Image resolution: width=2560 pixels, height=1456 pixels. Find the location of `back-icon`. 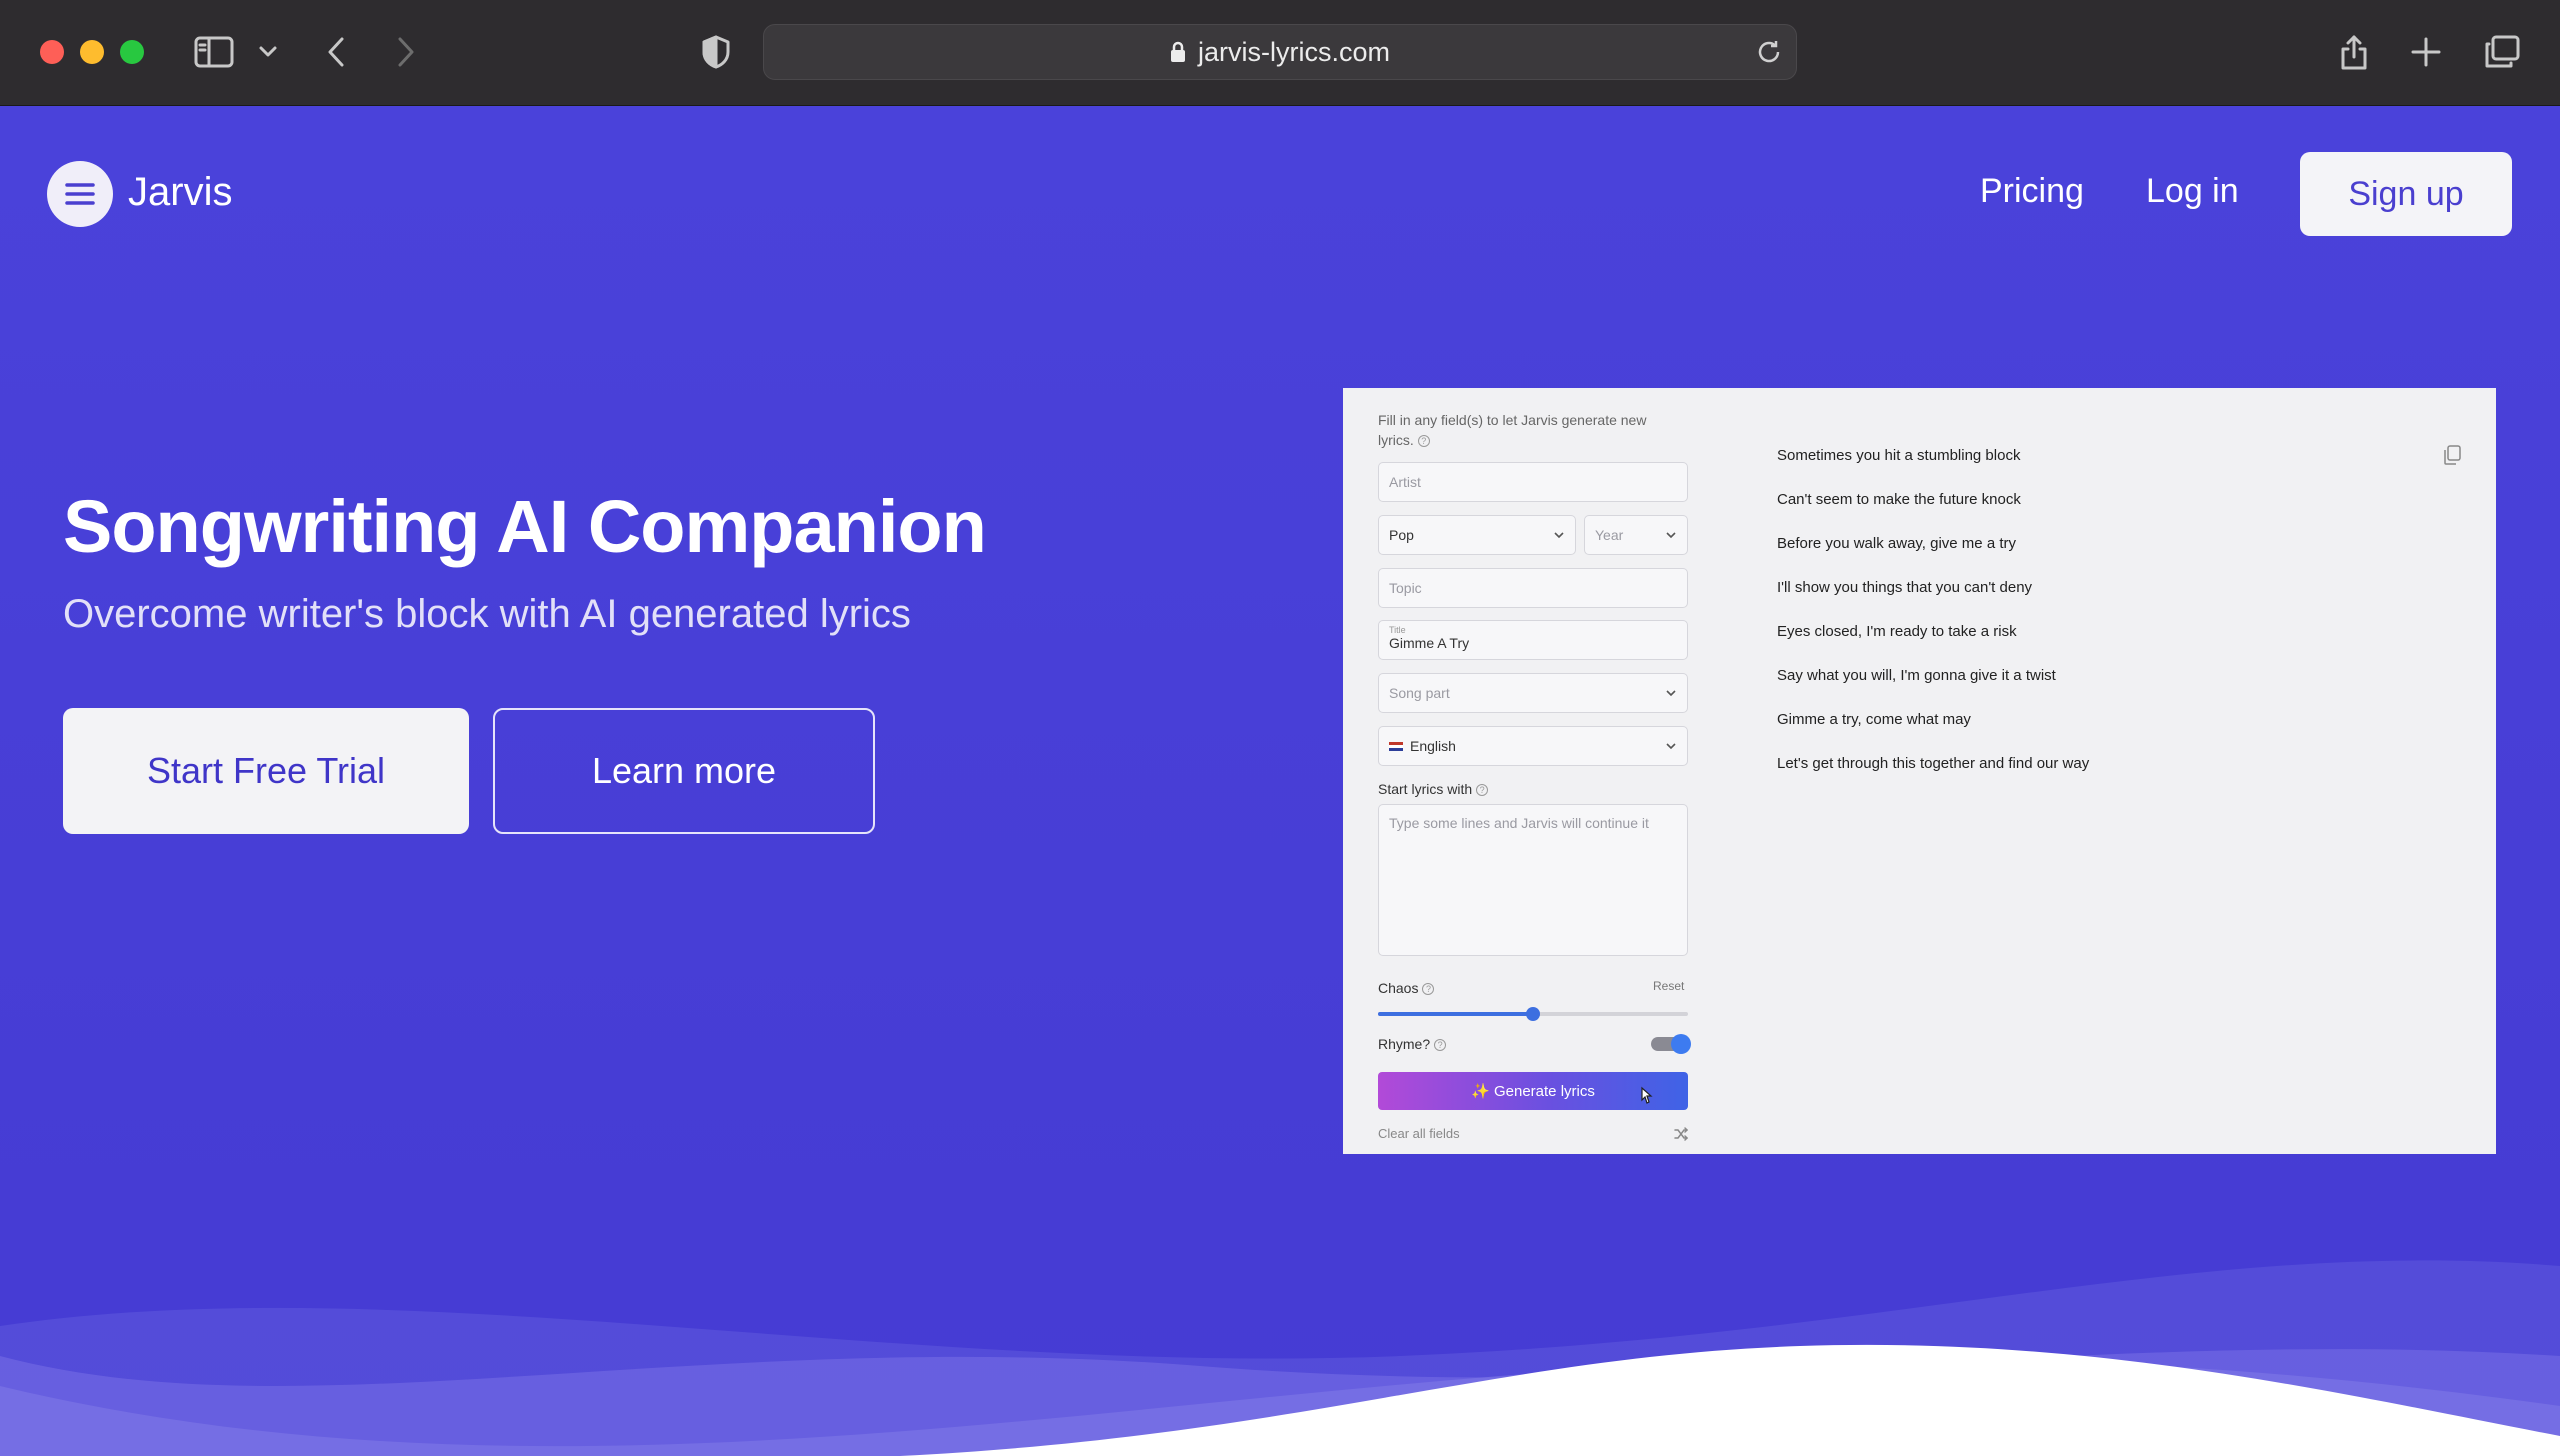

back-icon is located at coordinates (336, 52).